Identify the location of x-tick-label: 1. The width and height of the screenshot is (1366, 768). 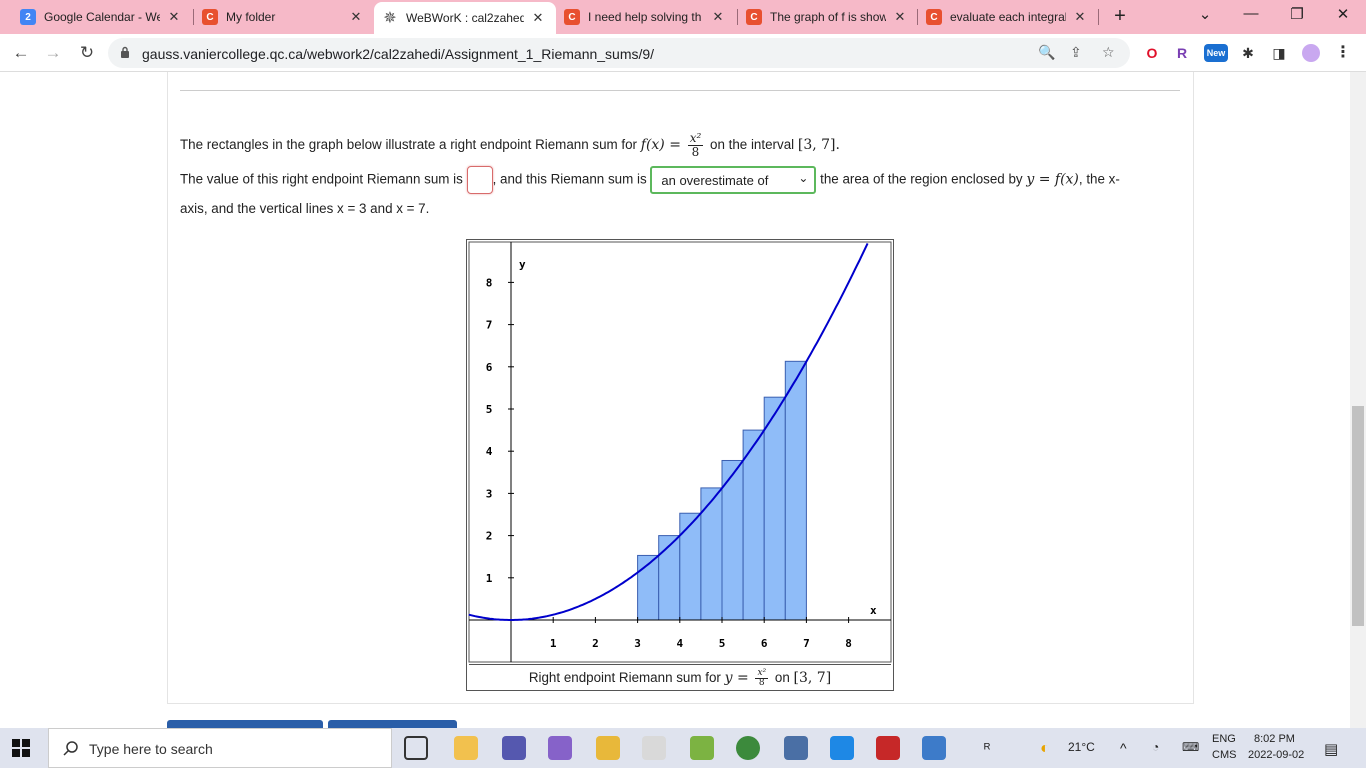
(553, 643).